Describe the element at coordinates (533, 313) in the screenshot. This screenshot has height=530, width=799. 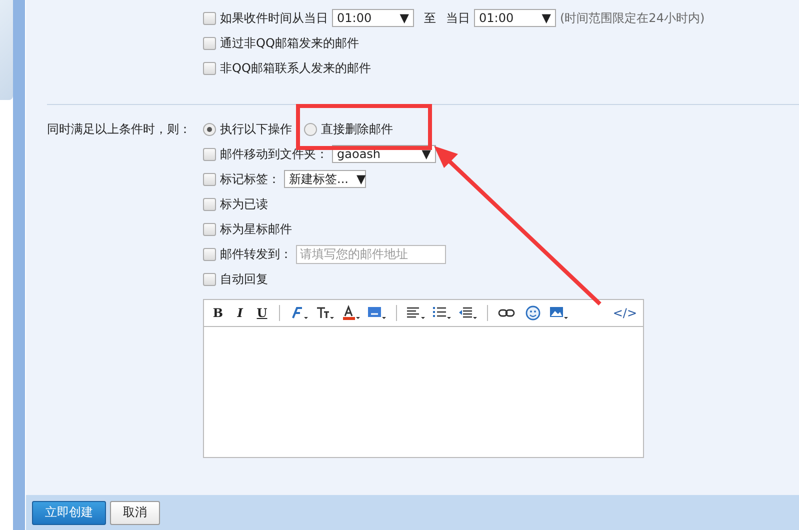
I see `smiley-icon` at that location.